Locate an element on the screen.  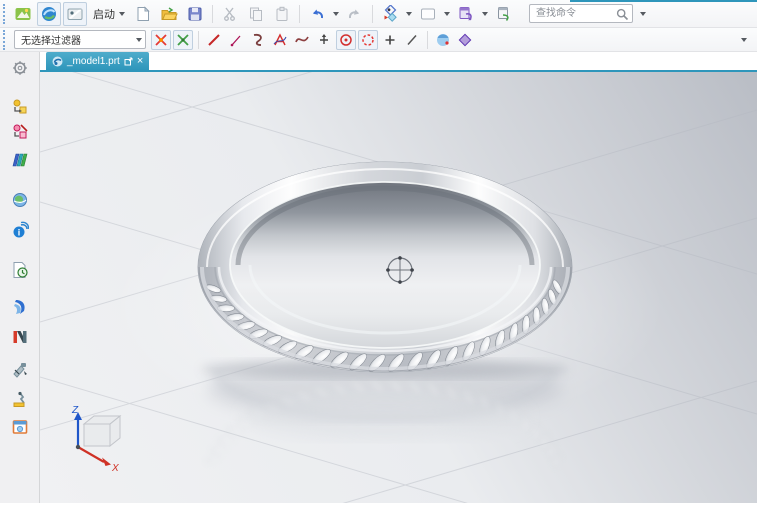
machining-planner-icon is located at coordinates (20, 400).